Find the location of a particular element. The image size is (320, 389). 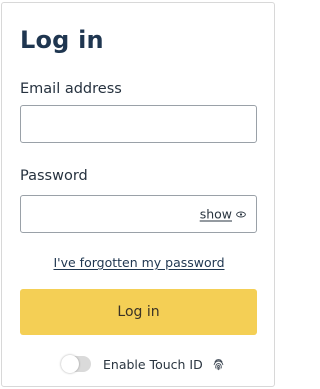

email-field is located at coordinates (138, 124).